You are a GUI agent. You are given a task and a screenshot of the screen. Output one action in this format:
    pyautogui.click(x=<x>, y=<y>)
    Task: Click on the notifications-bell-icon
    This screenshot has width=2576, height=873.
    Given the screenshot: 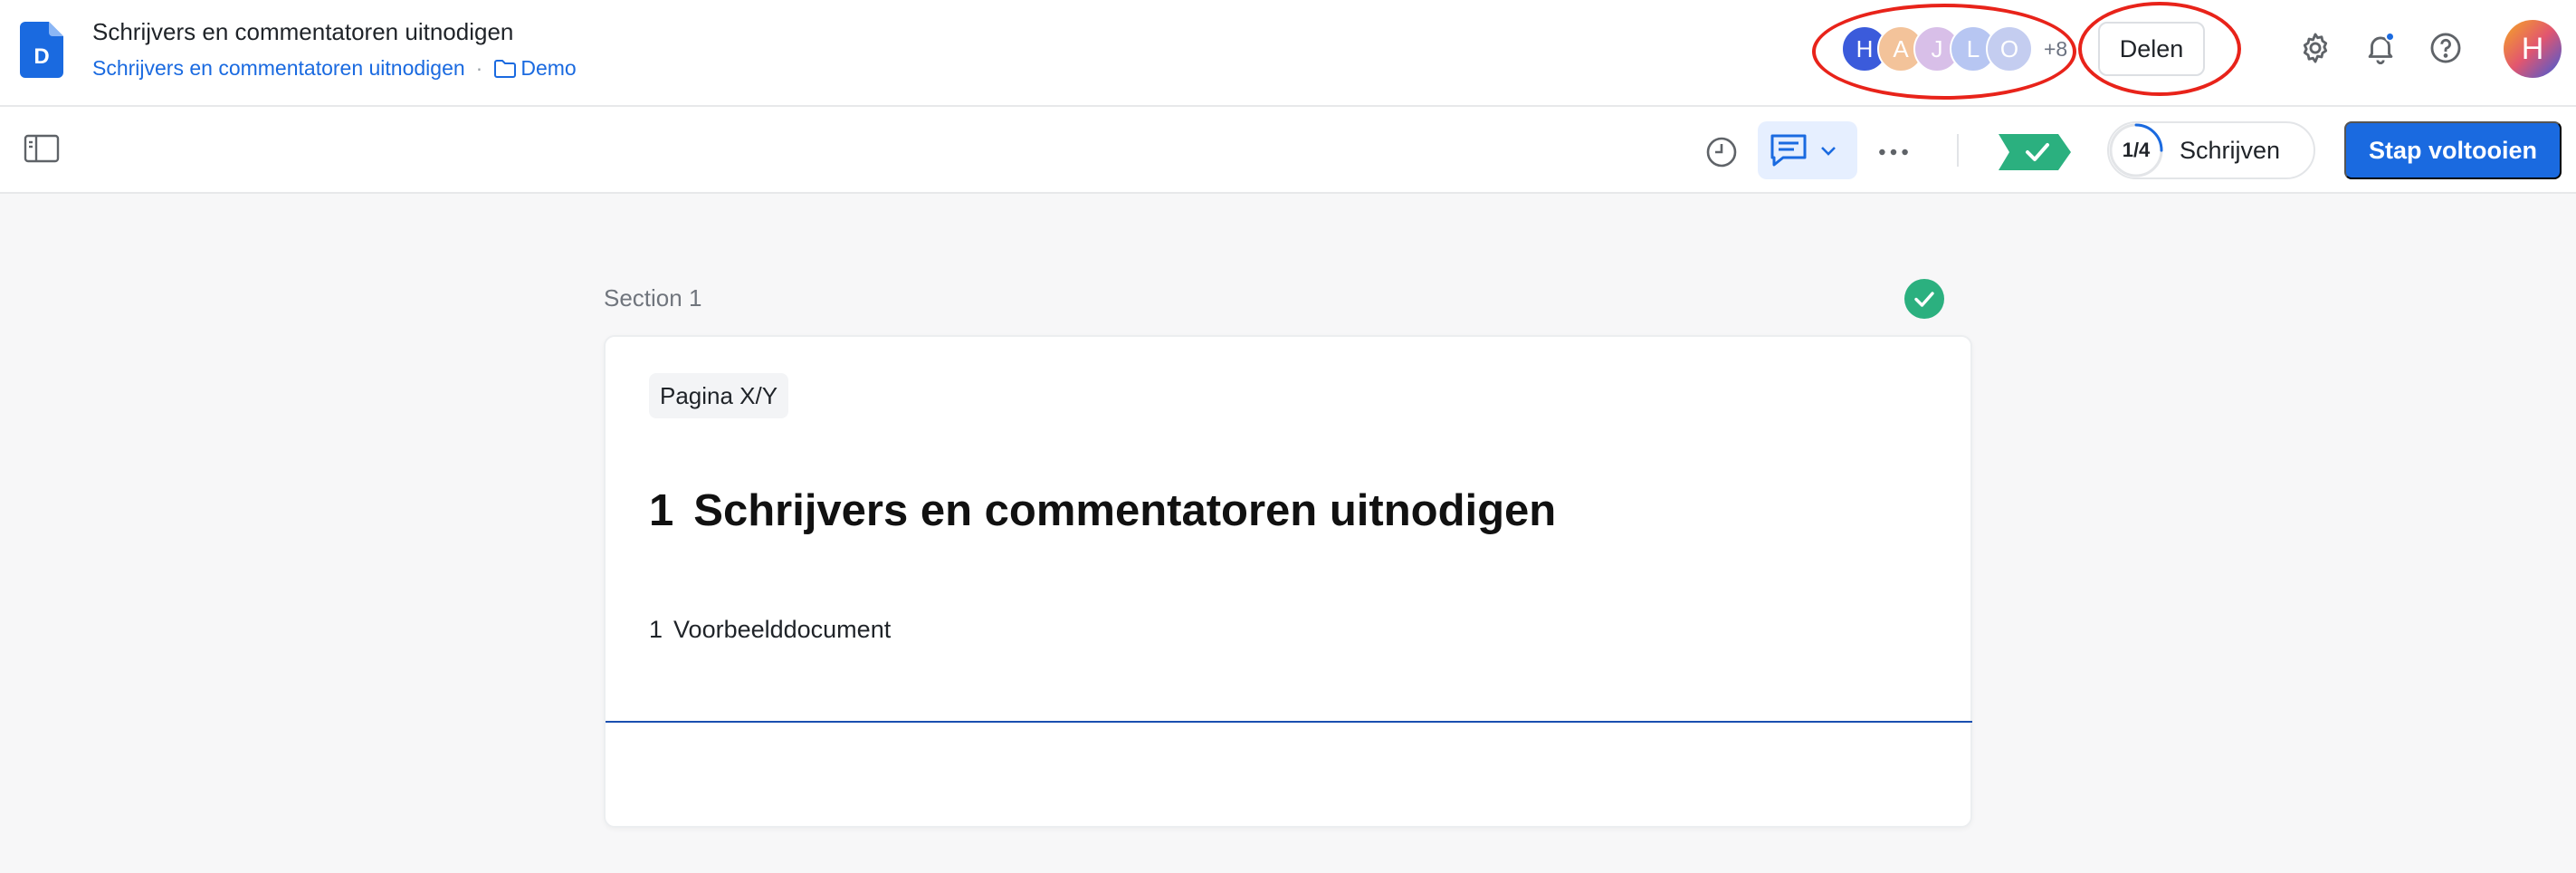 What is the action you would take?
    pyautogui.click(x=2381, y=48)
    